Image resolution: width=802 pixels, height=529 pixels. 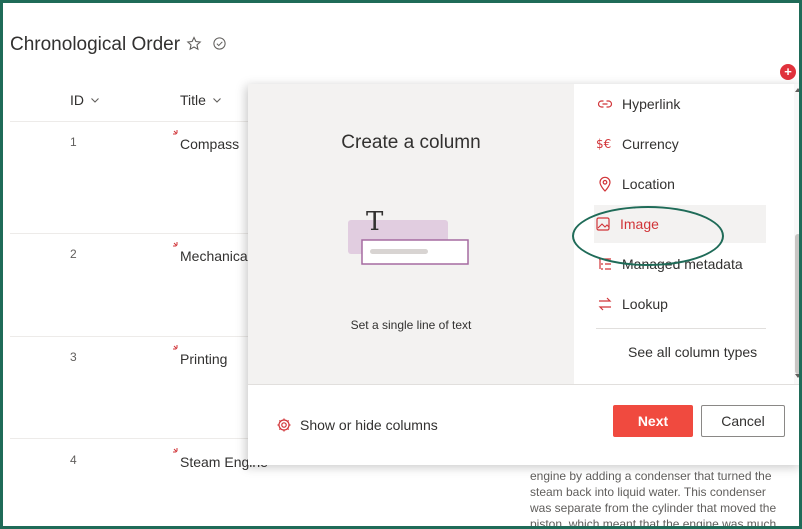 What do you see at coordinates (605, 184) in the screenshot?
I see `location-icon` at bounding box center [605, 184].